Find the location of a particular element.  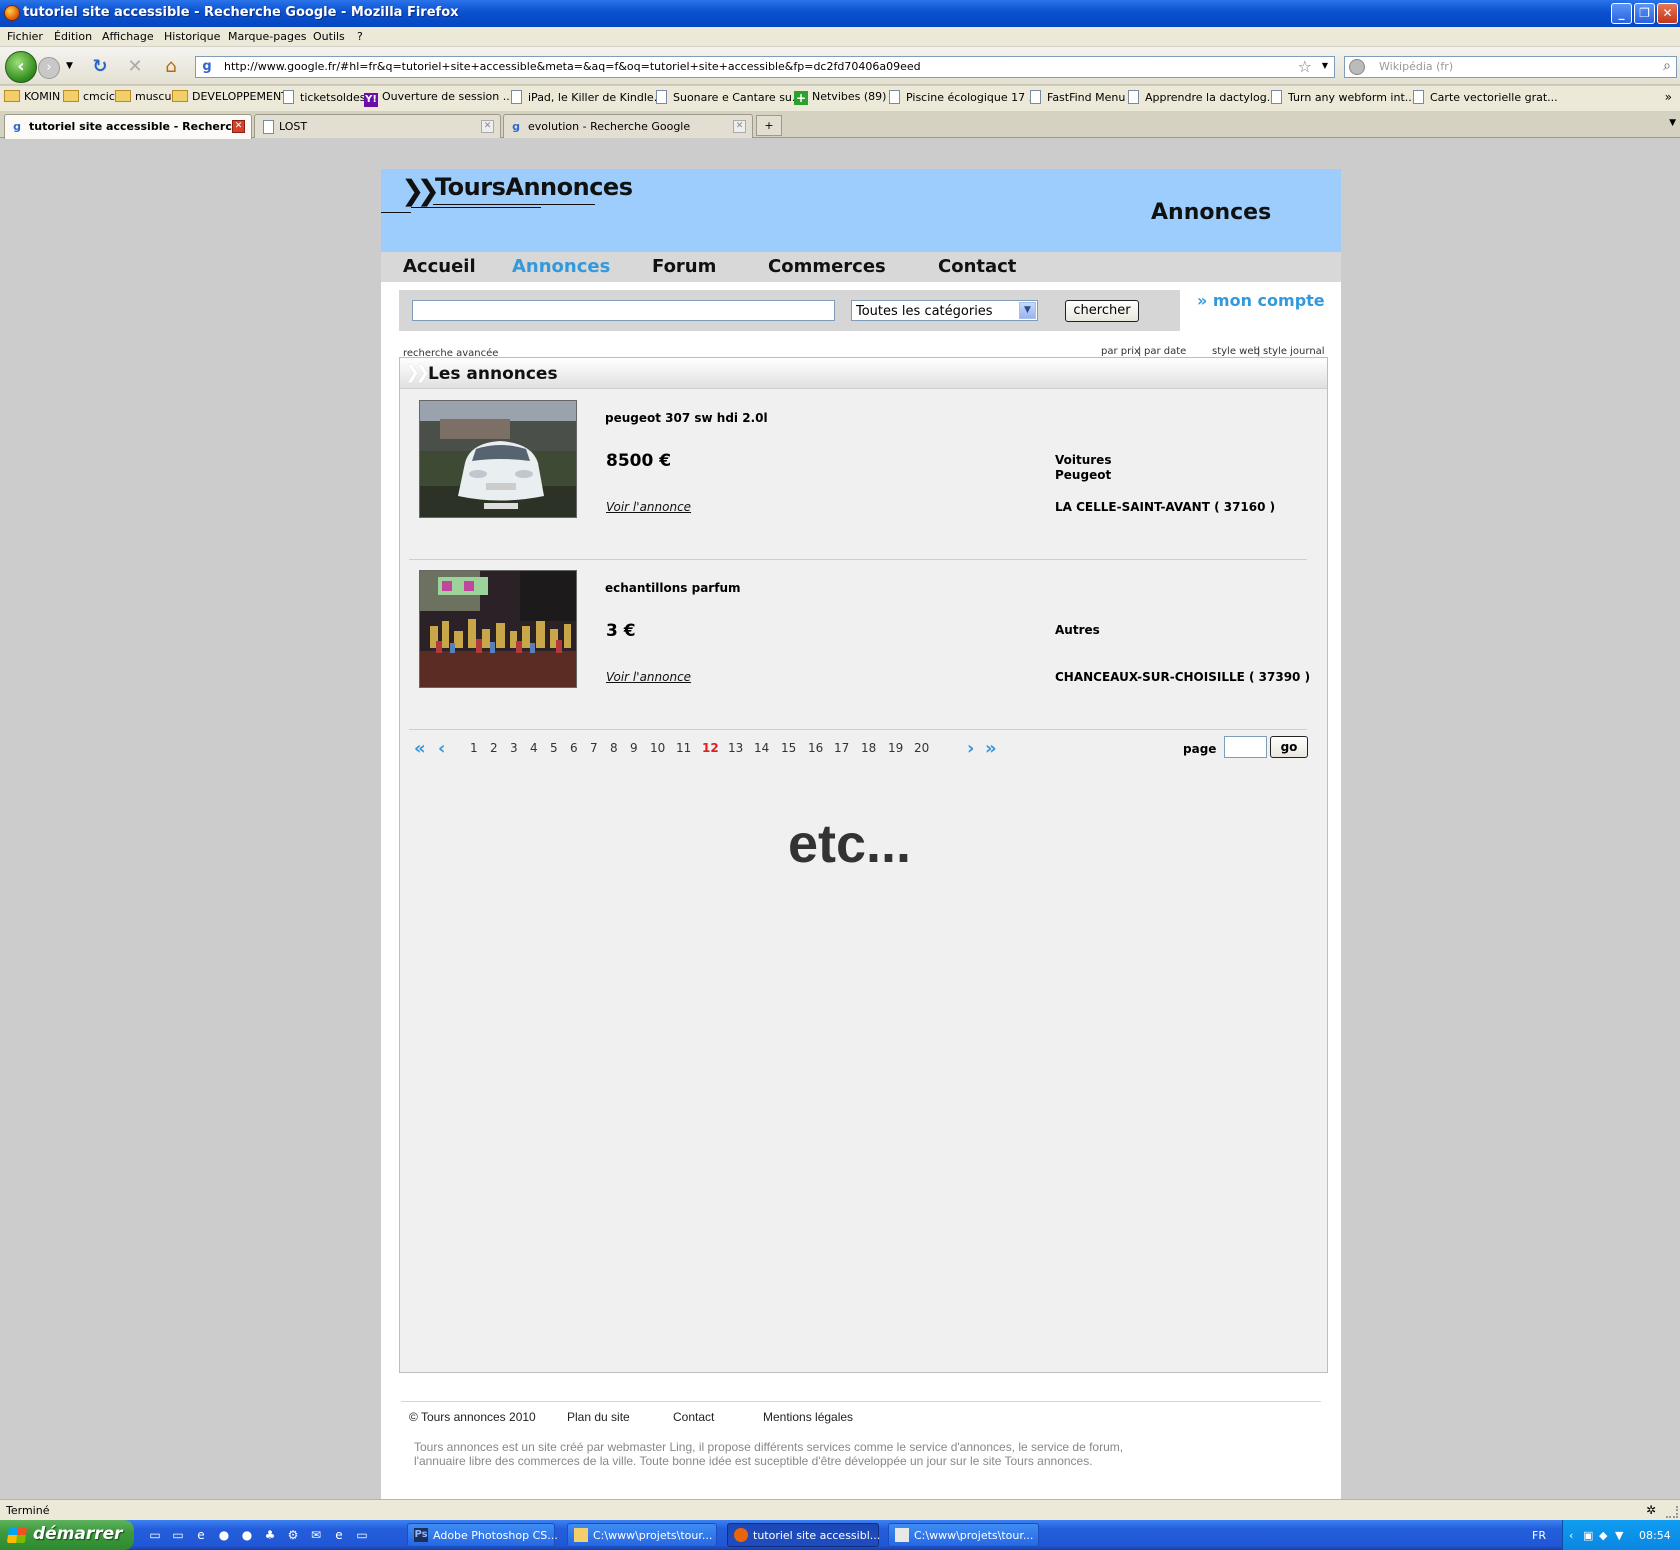

page-number: 19 is located at coordinates (895, 748).